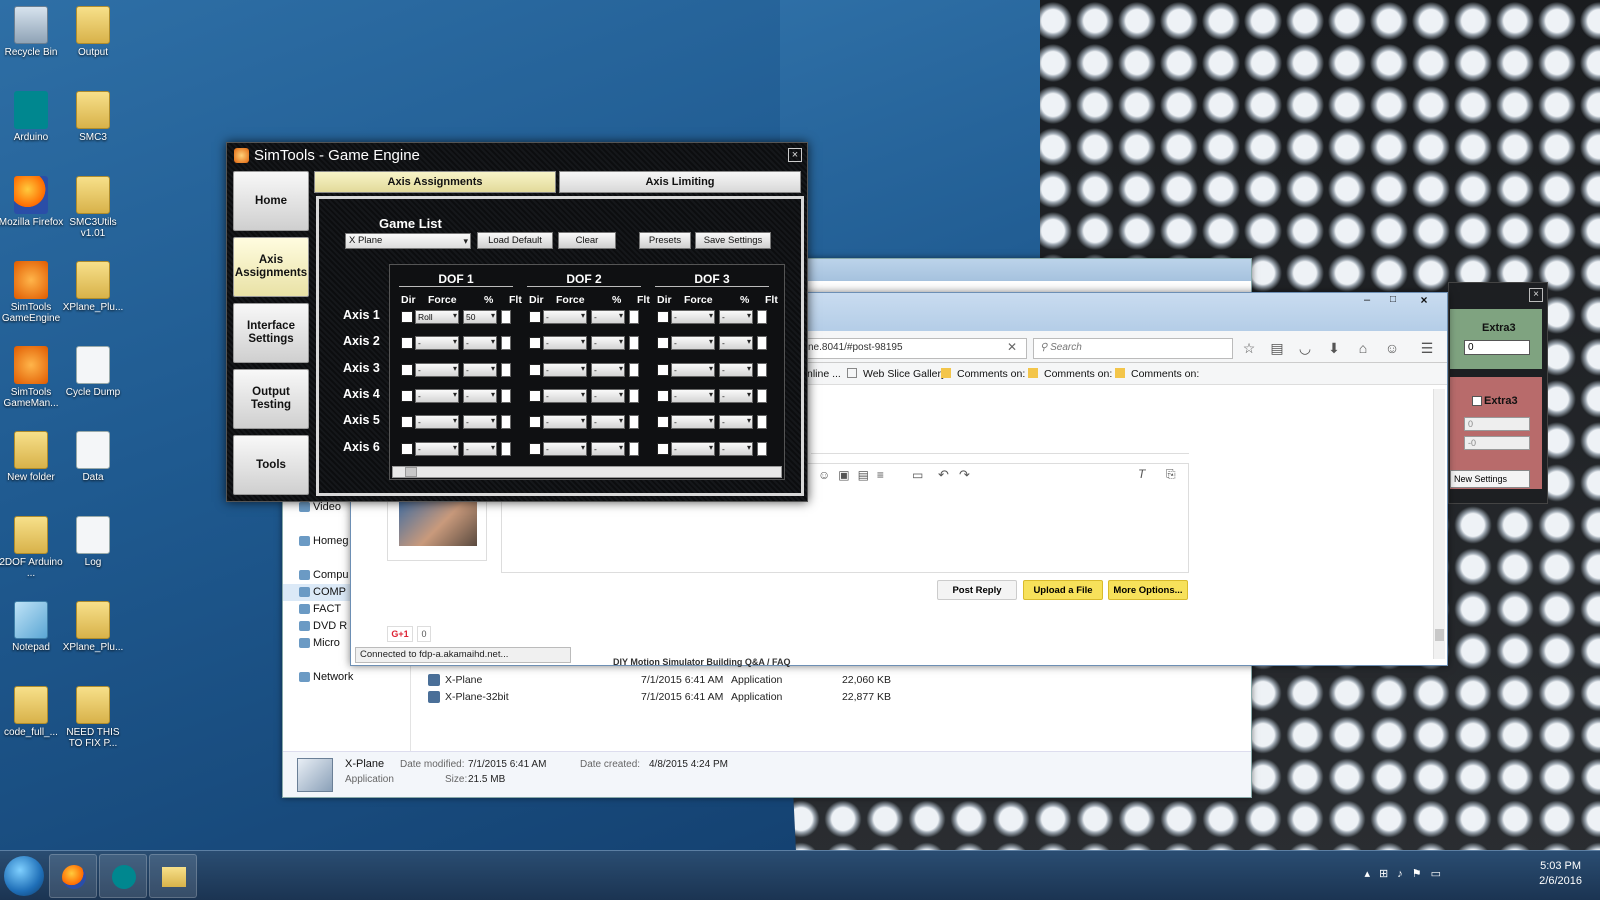  What do you see at coordinates (1427, 348) in the screenshot?
I see `menu-icon: ☰` at bounding box center [1427, 348].